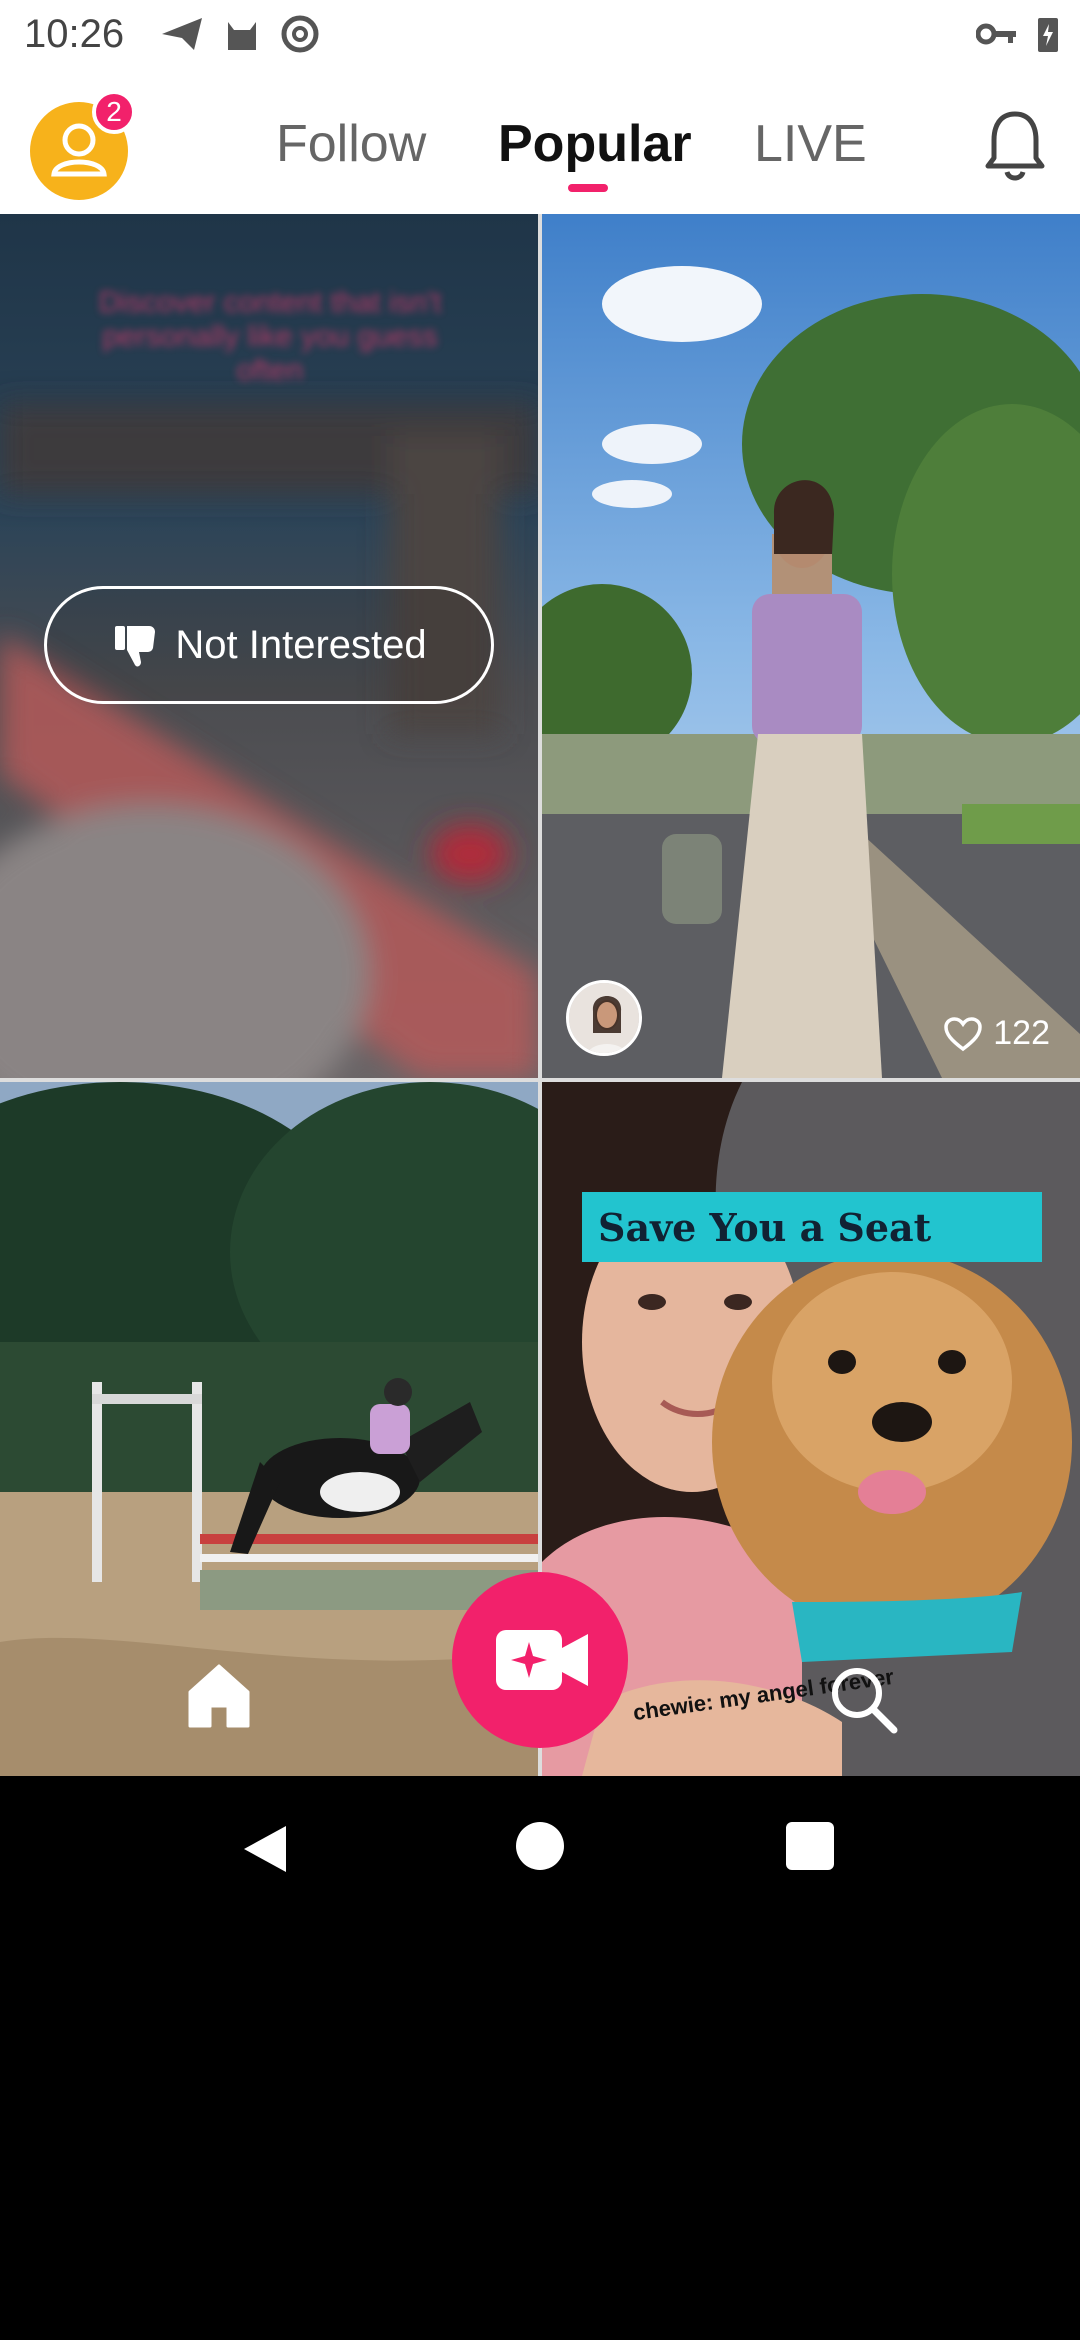  I want to click on notifications-button, so click(1015, 144).